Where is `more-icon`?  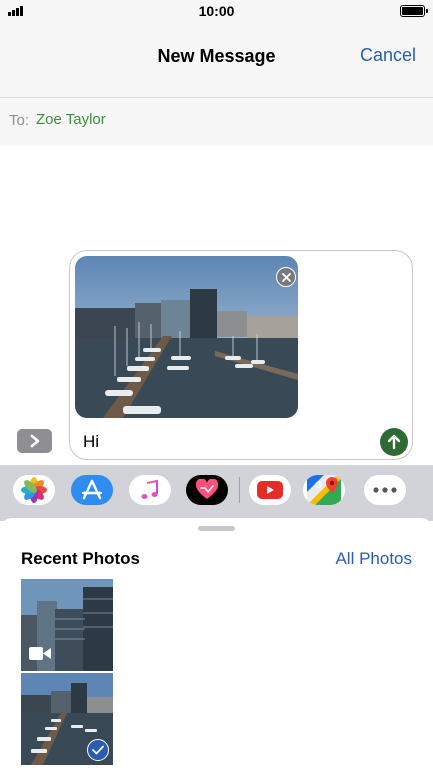 more-icon is located at coordinates (385, 490).